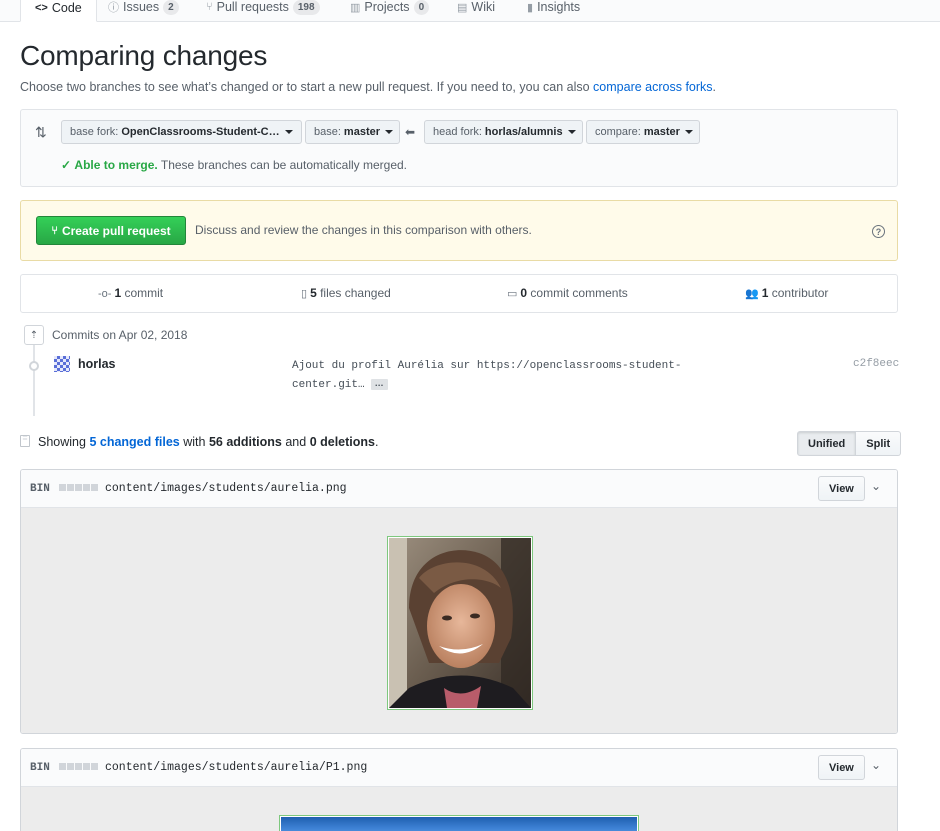 This screenshot has width=940, height=831. What do you see at coordinates (410, 132) in the screenshot?
I see `arrow-left-icon: ⬅` at bounding box center [410, 132].